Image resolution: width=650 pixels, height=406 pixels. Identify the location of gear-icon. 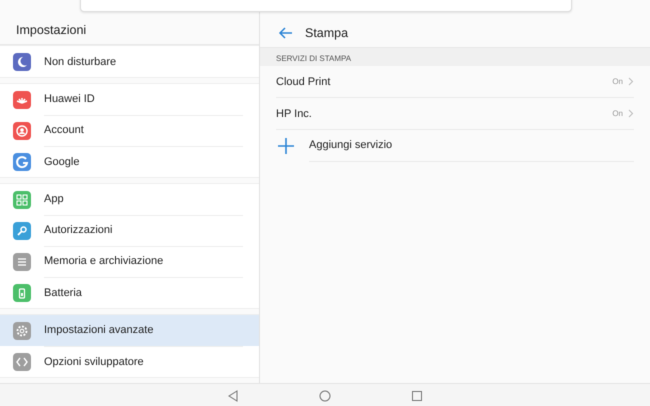
(22, 331).